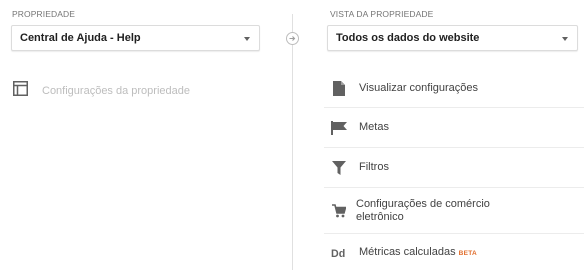 The image size is (584, 272). What do you see at coordinates (292, 142) in the screenshot?
I see `column-divider` at bounding box center [292, 142].